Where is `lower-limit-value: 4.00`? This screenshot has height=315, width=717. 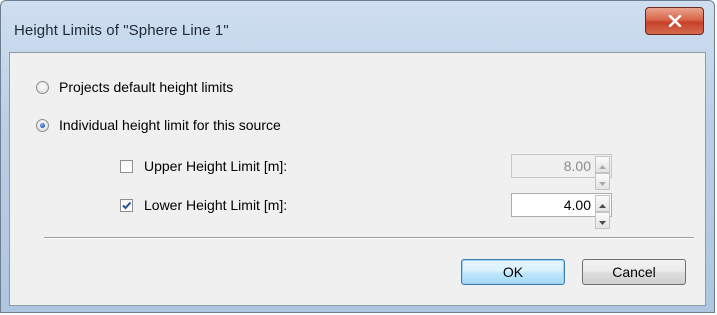 lower-limit-value: 4.00 is located at coordinates (577, 205).